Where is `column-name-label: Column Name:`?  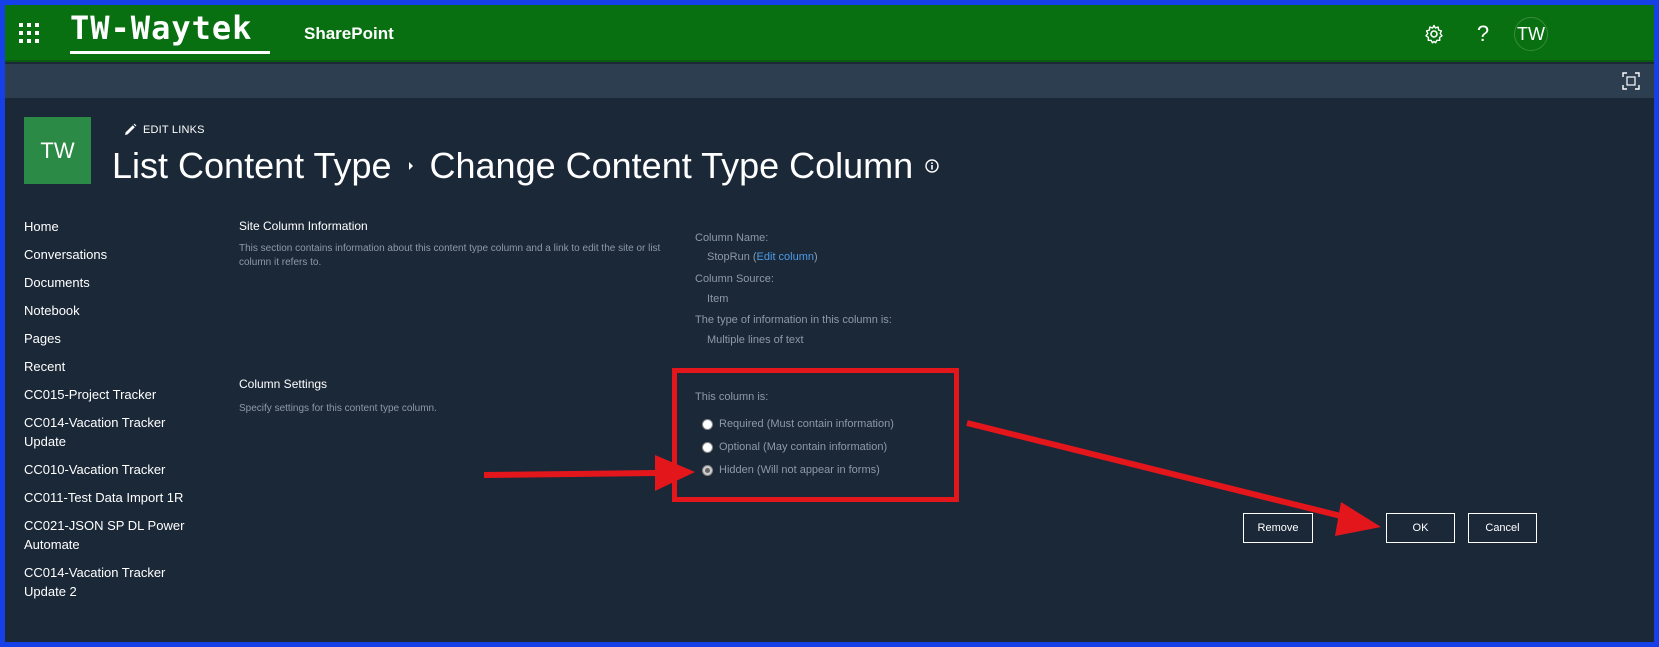
column-name-label: Column Name: is located at coordinates (732, 238).